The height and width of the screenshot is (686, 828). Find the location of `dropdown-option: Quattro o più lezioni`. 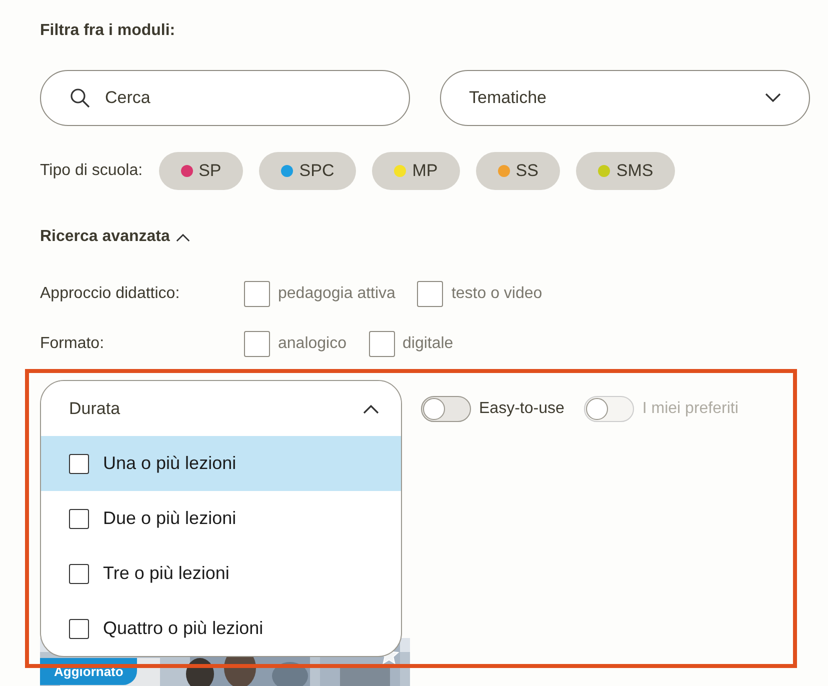

dropdown-option: Quattro o più lezioni is located at coordinates (221, 628).